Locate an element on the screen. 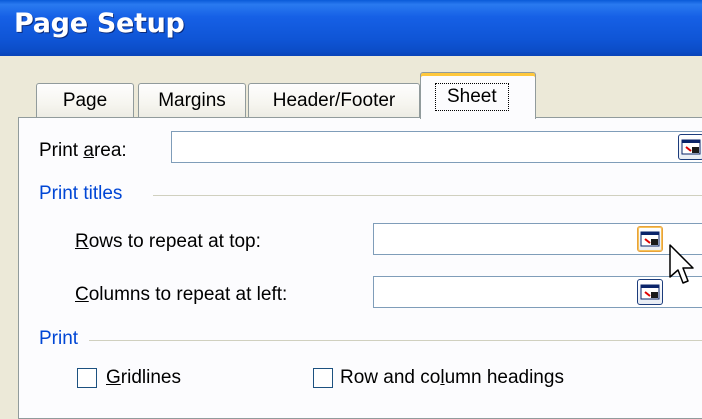 This screenshot has width=702, height=419. tab-page-label: Page is located at coordinates (85, 100).